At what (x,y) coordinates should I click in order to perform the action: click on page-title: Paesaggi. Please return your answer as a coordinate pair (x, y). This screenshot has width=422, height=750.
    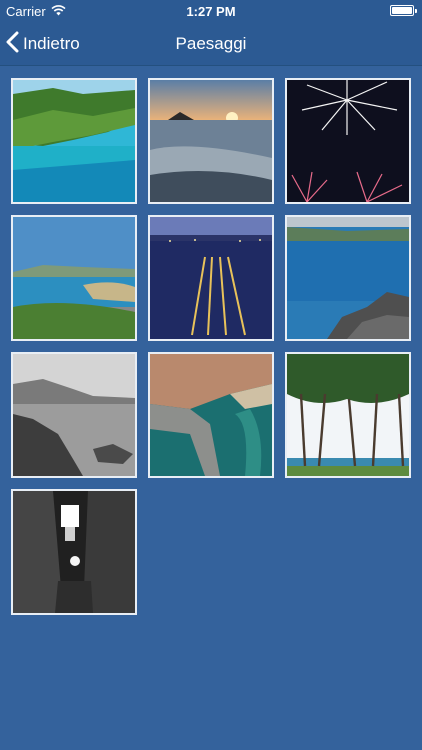
    Looking at the image, I should click on (211, 43).